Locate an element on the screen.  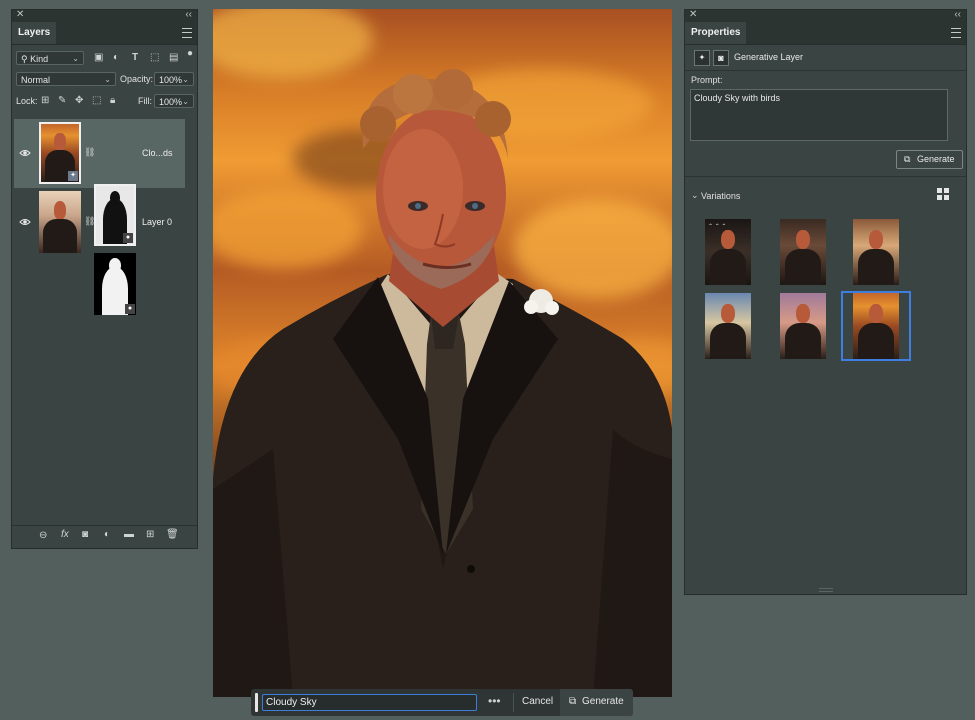
lock-all-icon: 🔒︎ is located at coordinates (112, 101).